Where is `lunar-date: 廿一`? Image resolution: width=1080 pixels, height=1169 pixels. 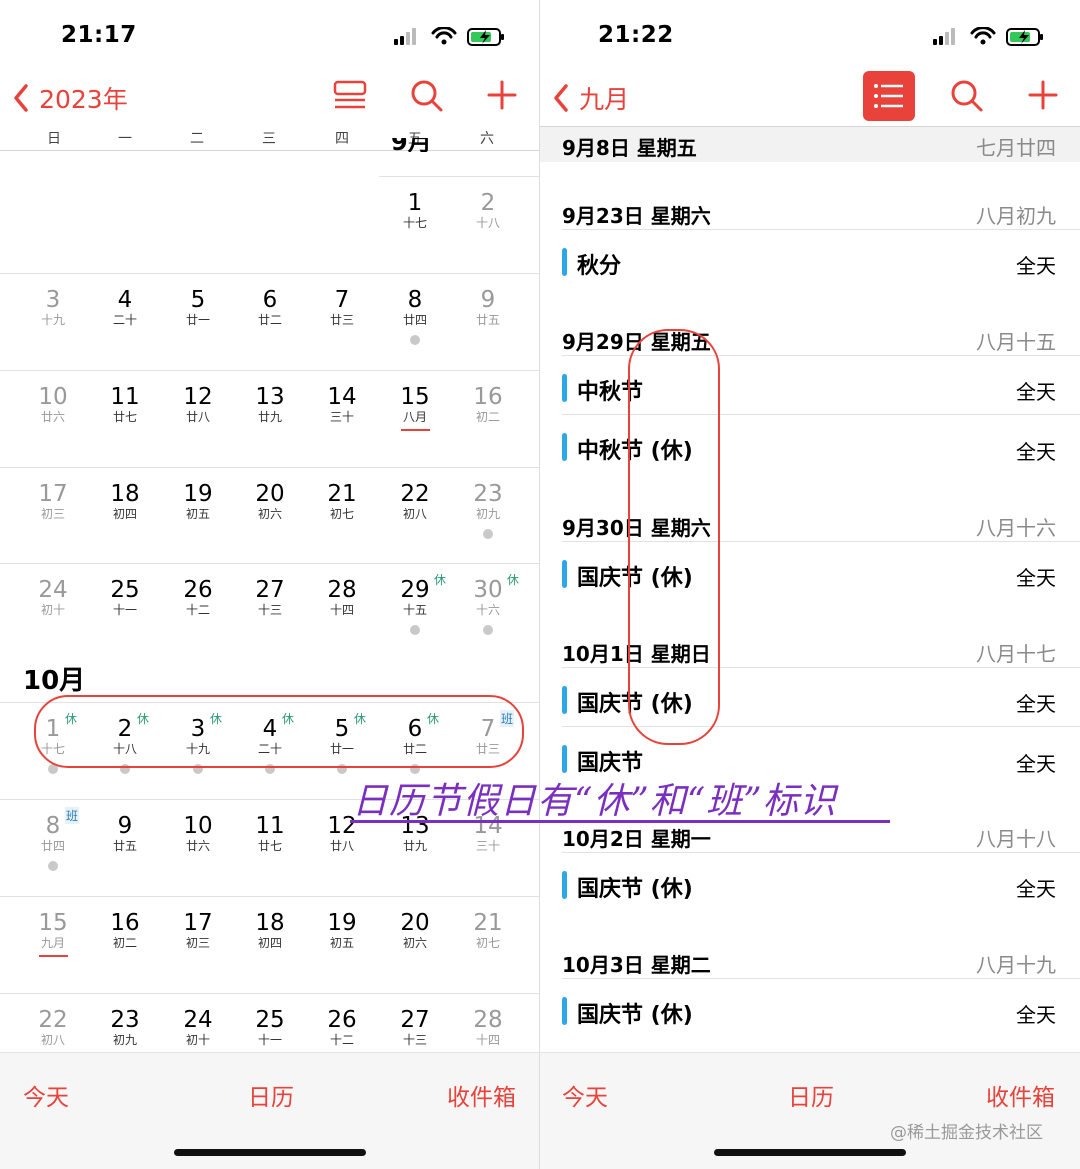
lunar-date: 廿一 is located at coordinates (197, 320).